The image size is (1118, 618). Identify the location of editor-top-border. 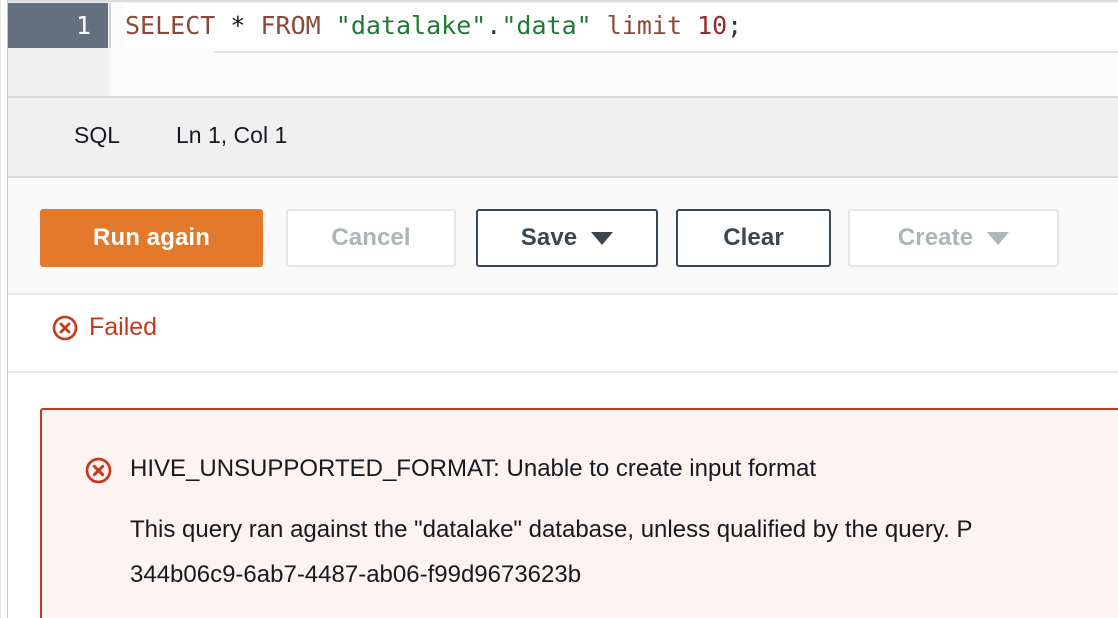
(563, 1).